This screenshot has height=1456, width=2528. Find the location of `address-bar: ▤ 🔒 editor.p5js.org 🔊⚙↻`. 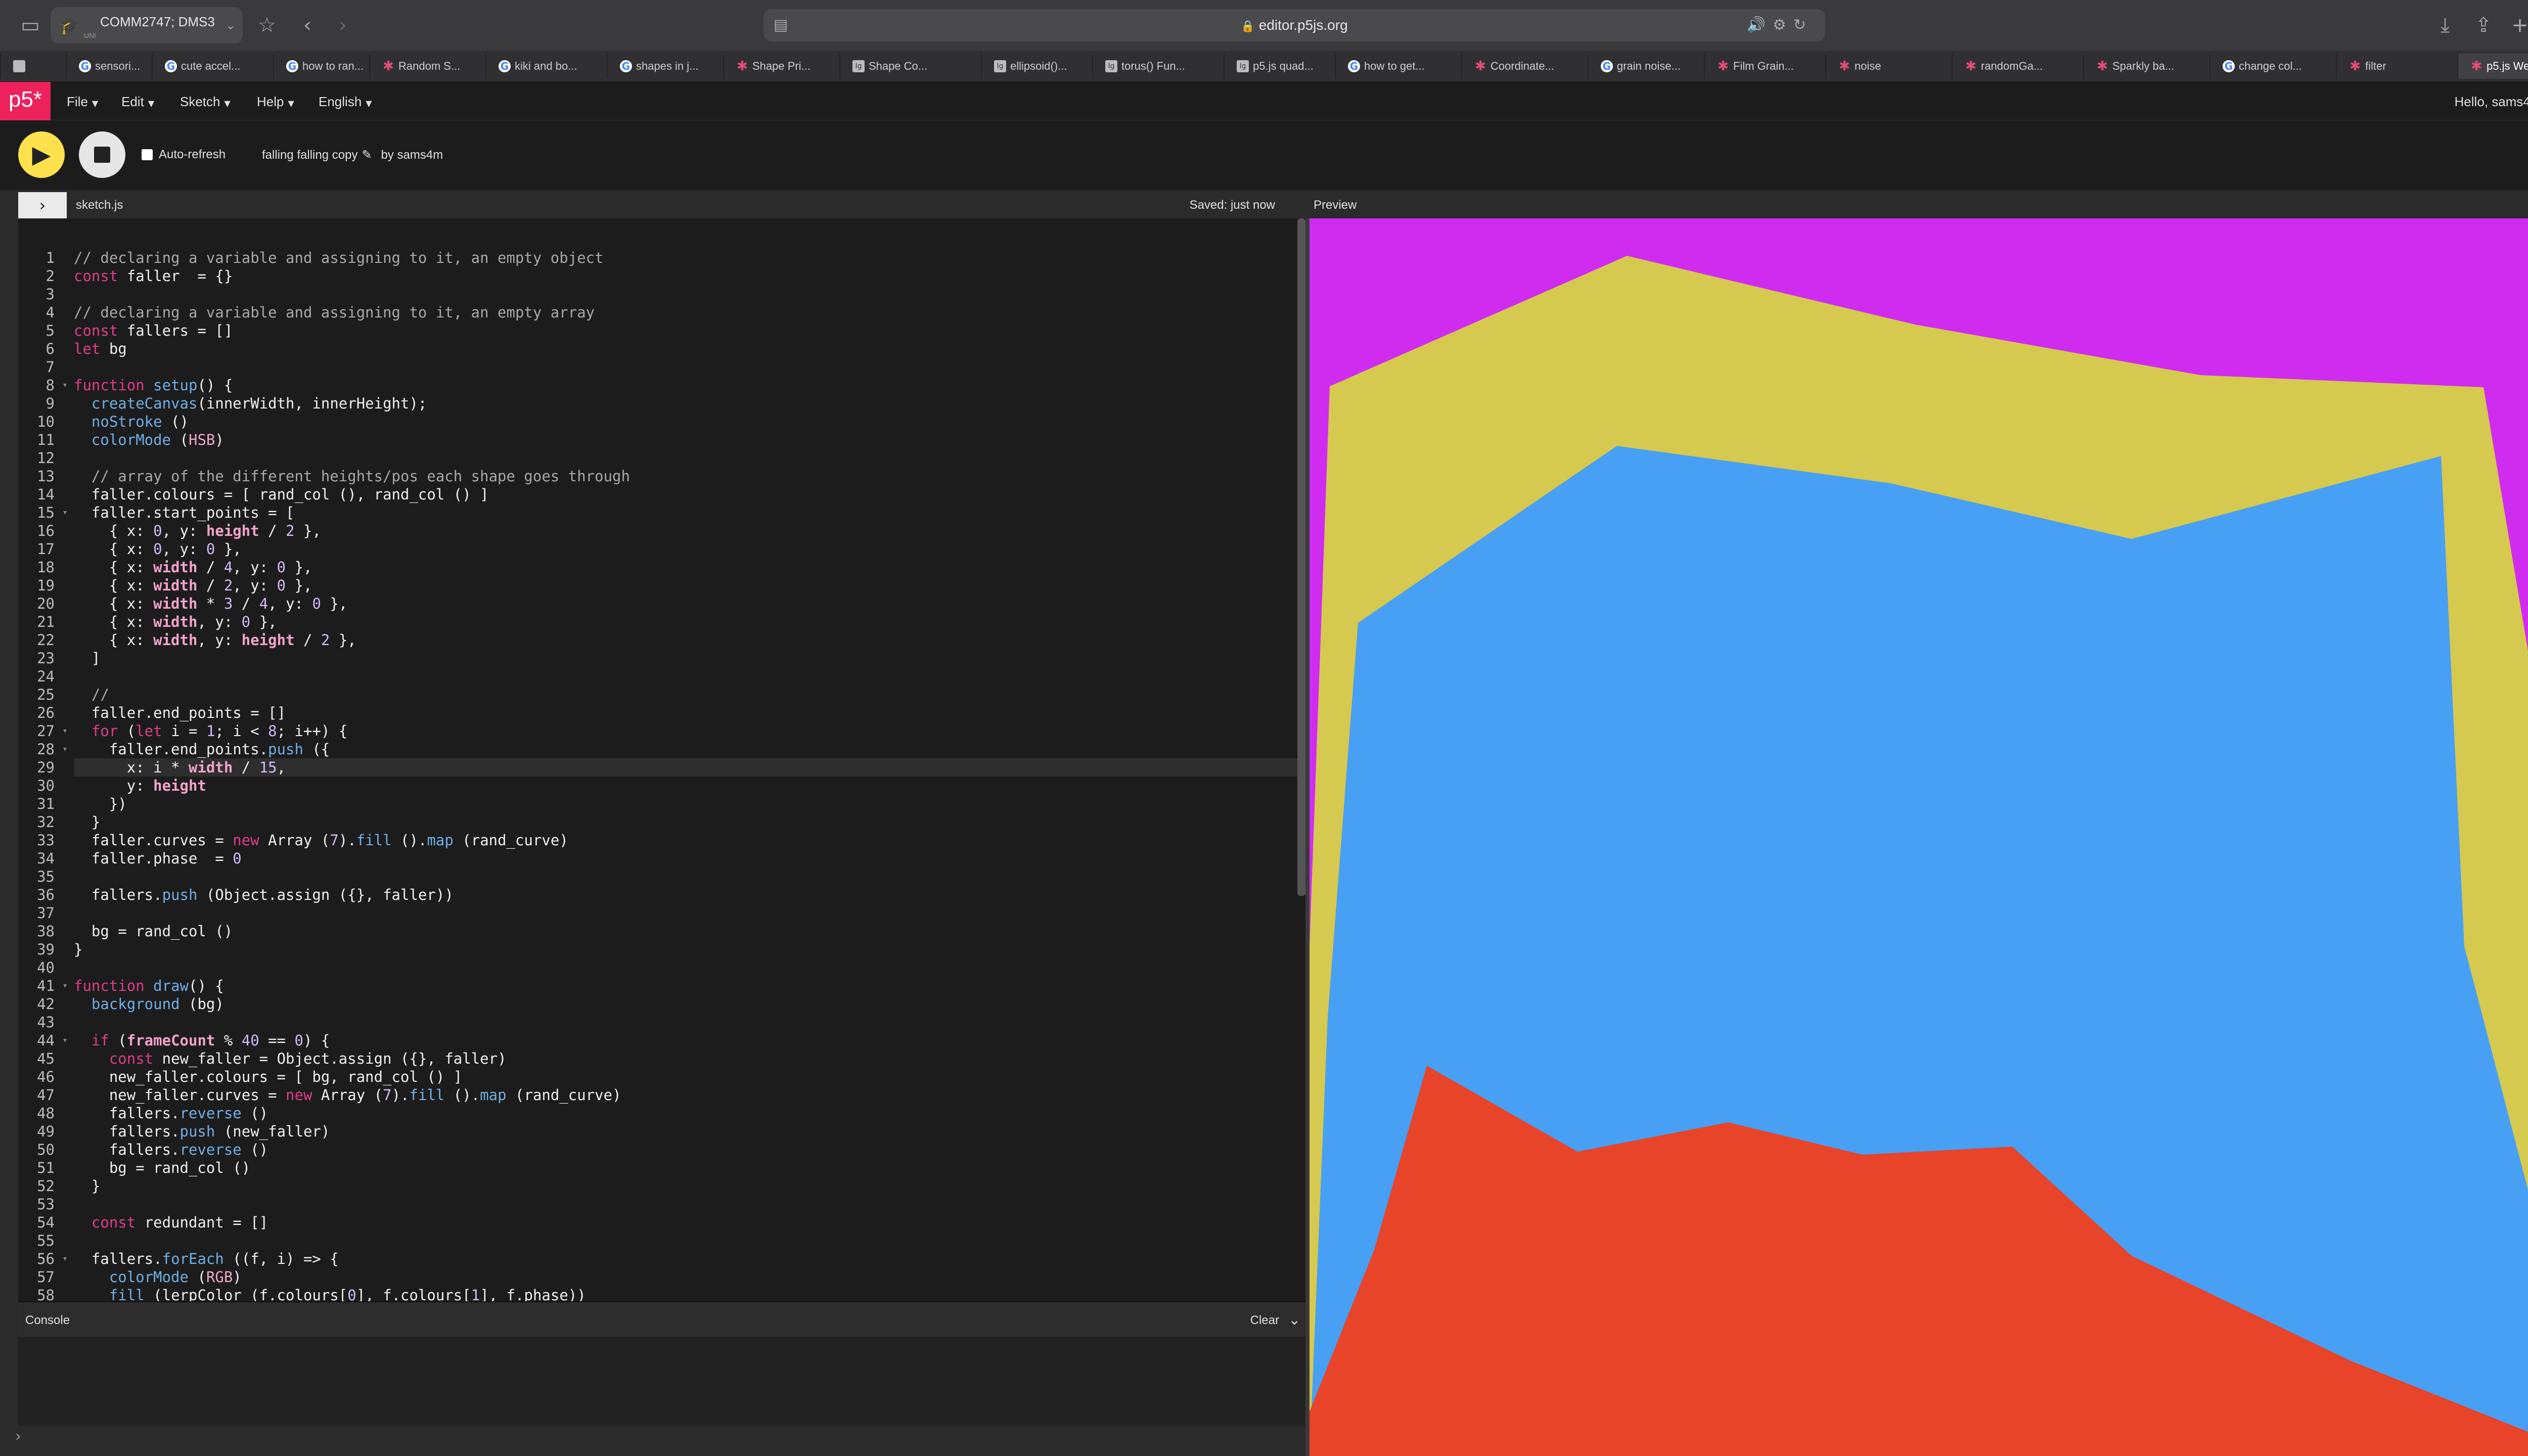

address-bar: ▤ 🔒 editor.p5js.org 🔊⚙↻ is located at coordinates (1294, 25).